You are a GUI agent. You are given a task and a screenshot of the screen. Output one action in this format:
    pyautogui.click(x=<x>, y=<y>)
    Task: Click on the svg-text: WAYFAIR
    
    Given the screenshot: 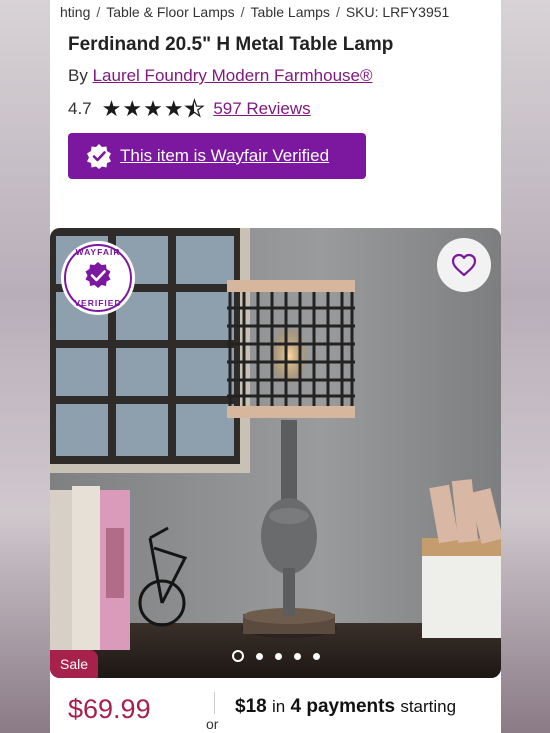 What is the action you would take?
    pyautogui.click(x=98, y=252)
    